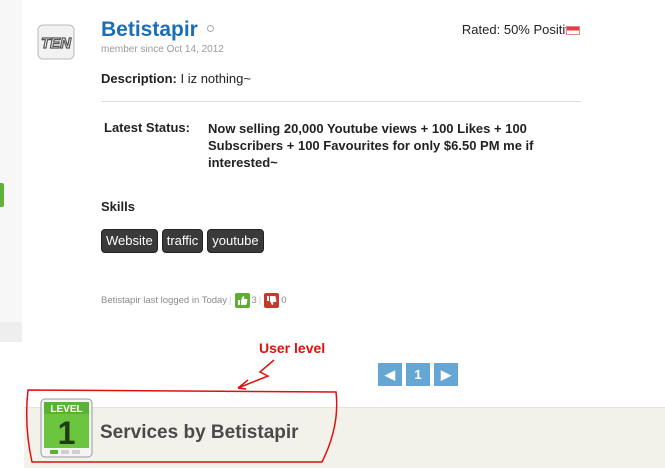 This screenshot has width=665, height=468. What do you see at coordinates (341, 101) in the screenshot?
I see `divider` at bounding box center [341, 101].